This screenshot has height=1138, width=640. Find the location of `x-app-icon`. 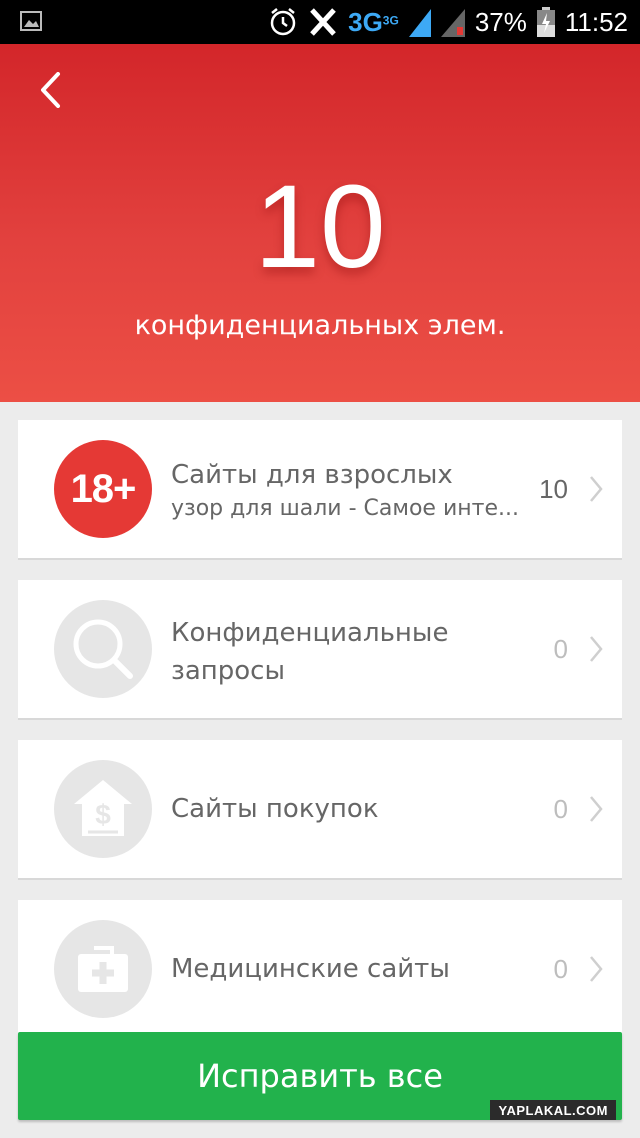

x-app-icon is located at coordinates (323, 22).